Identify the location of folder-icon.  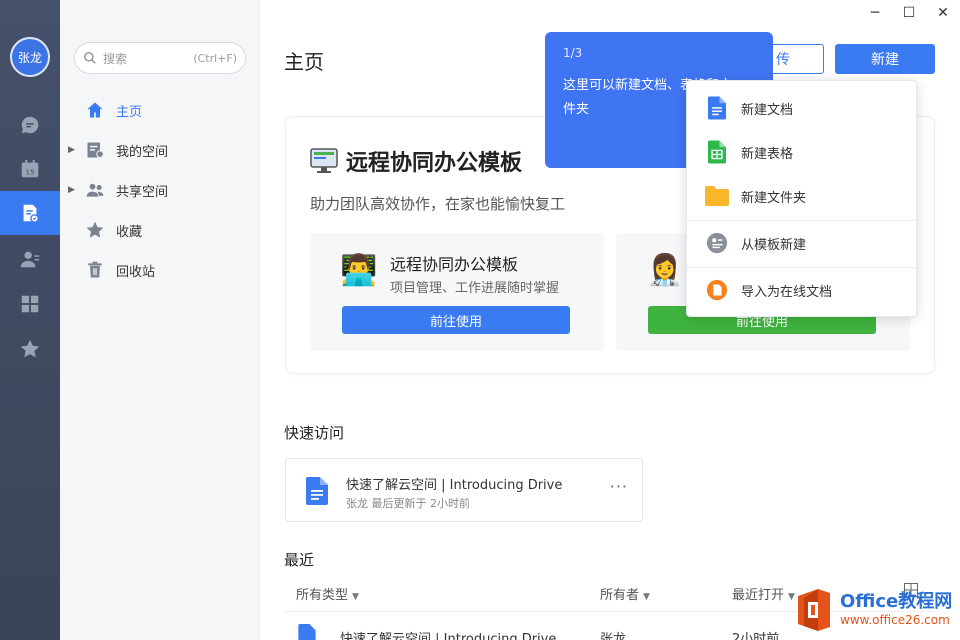
(717, 196).